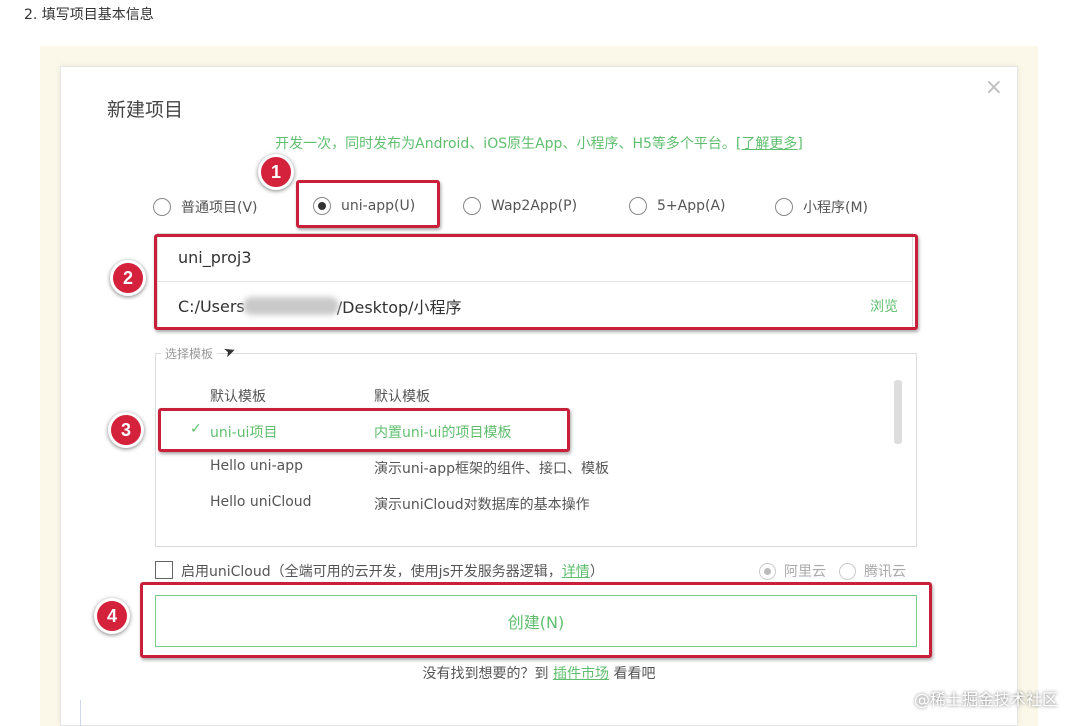 This screenshot has width=1078, height=726. Describe the element at coordinates (994, 87) in the screenshot. I see `close-icon: ×` at that location.